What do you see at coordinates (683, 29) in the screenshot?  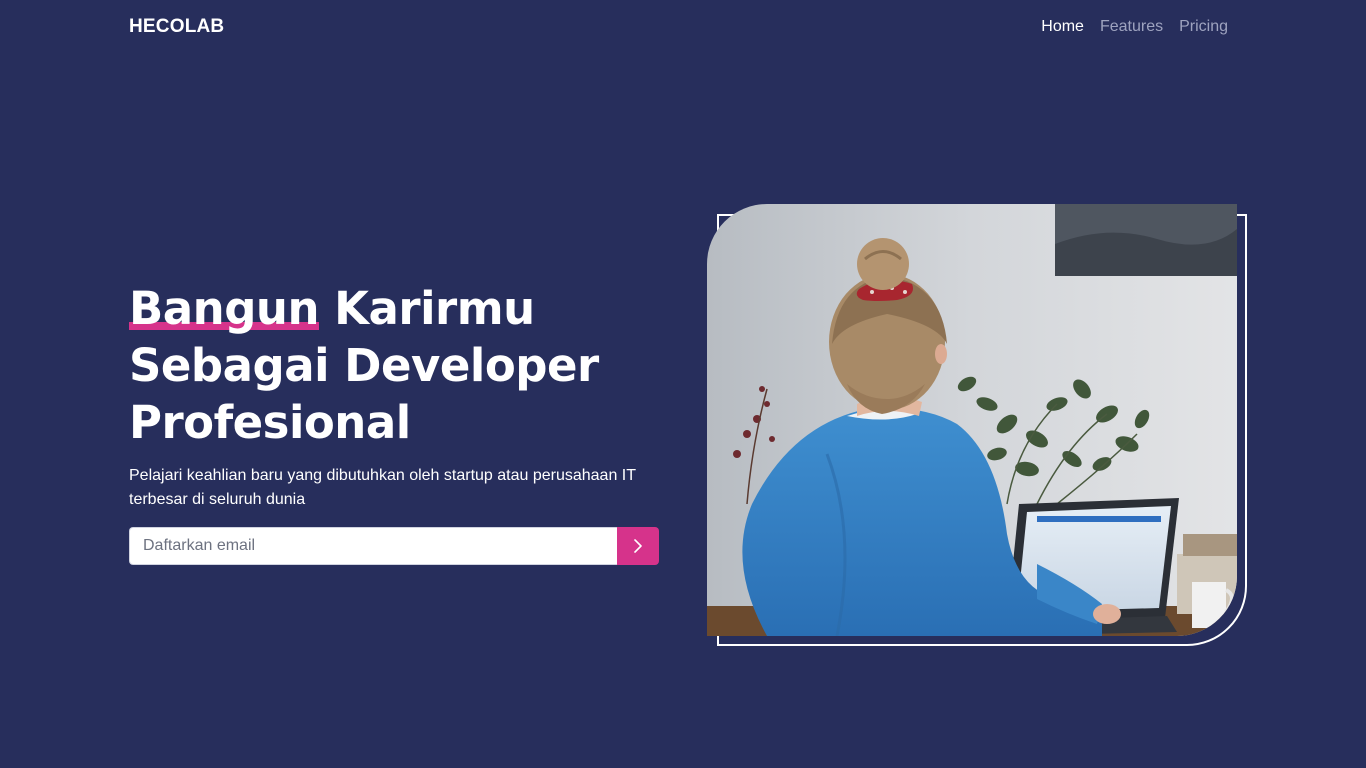 I see `navbar: HECOLAB Home Features Pricing` at bounding box center [683, 29].